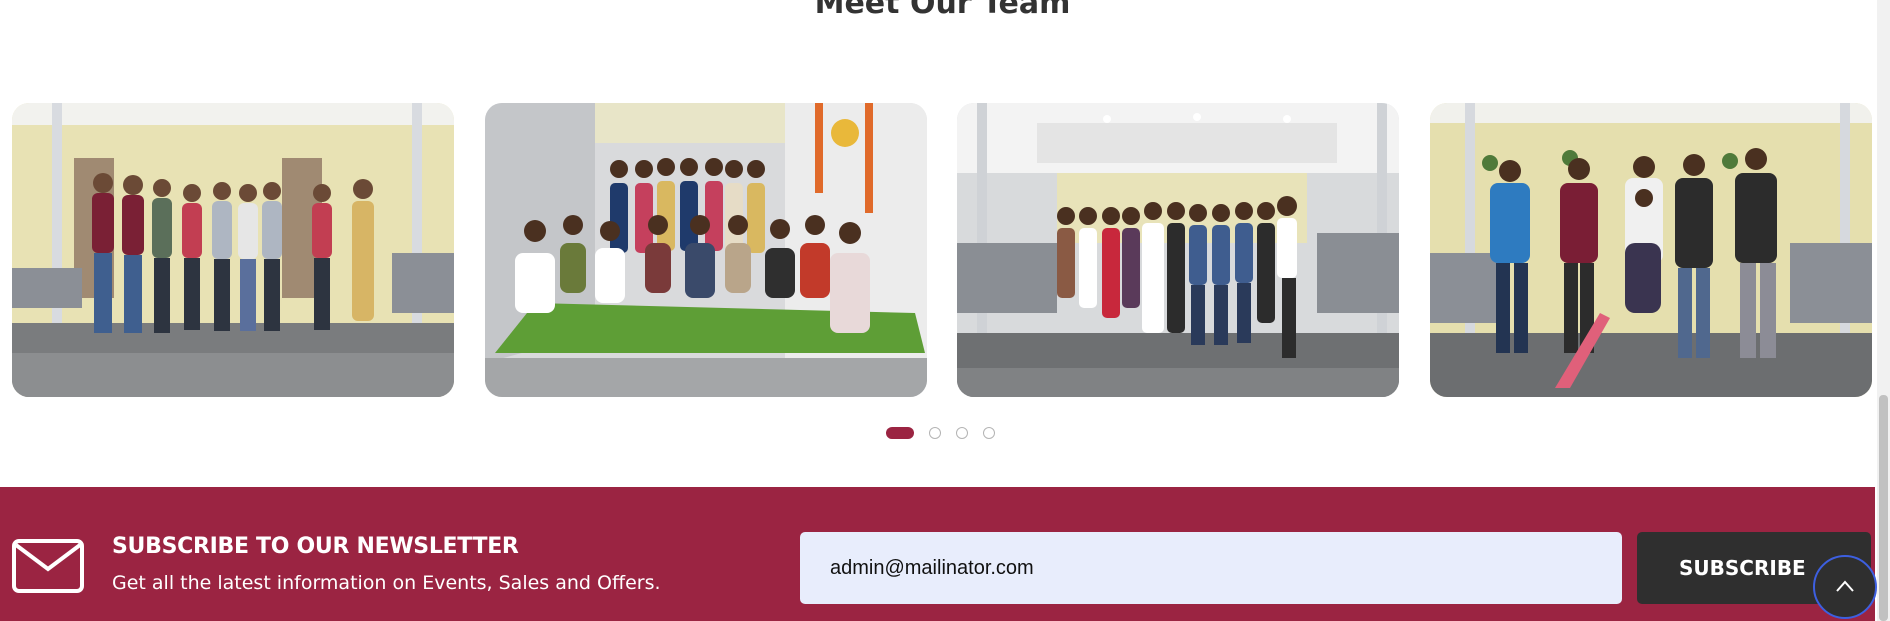  I want to click on chevron-up-icon, so click(1845, 586).